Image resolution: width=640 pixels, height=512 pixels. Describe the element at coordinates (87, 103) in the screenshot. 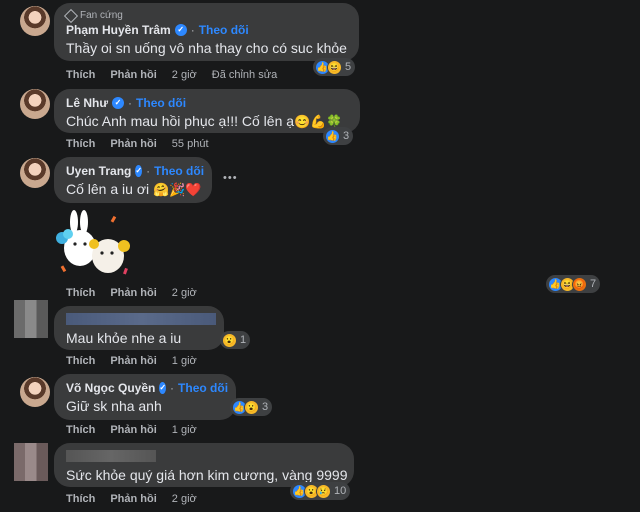

I see `commenter-name: Lê Như` at that location.